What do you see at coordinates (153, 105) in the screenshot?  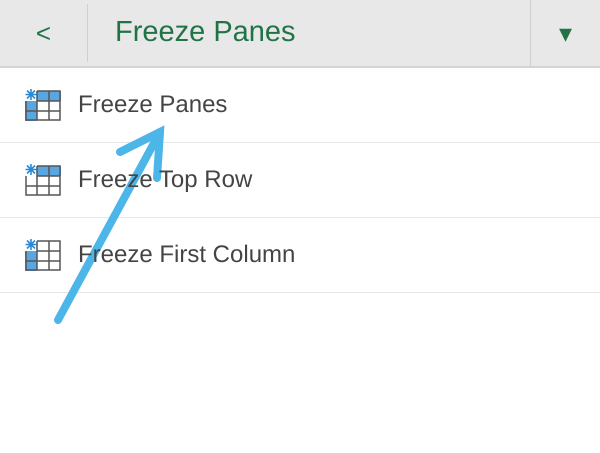 I see `menu-item-label: Freeze Panes` at bounding box center [153, 105].